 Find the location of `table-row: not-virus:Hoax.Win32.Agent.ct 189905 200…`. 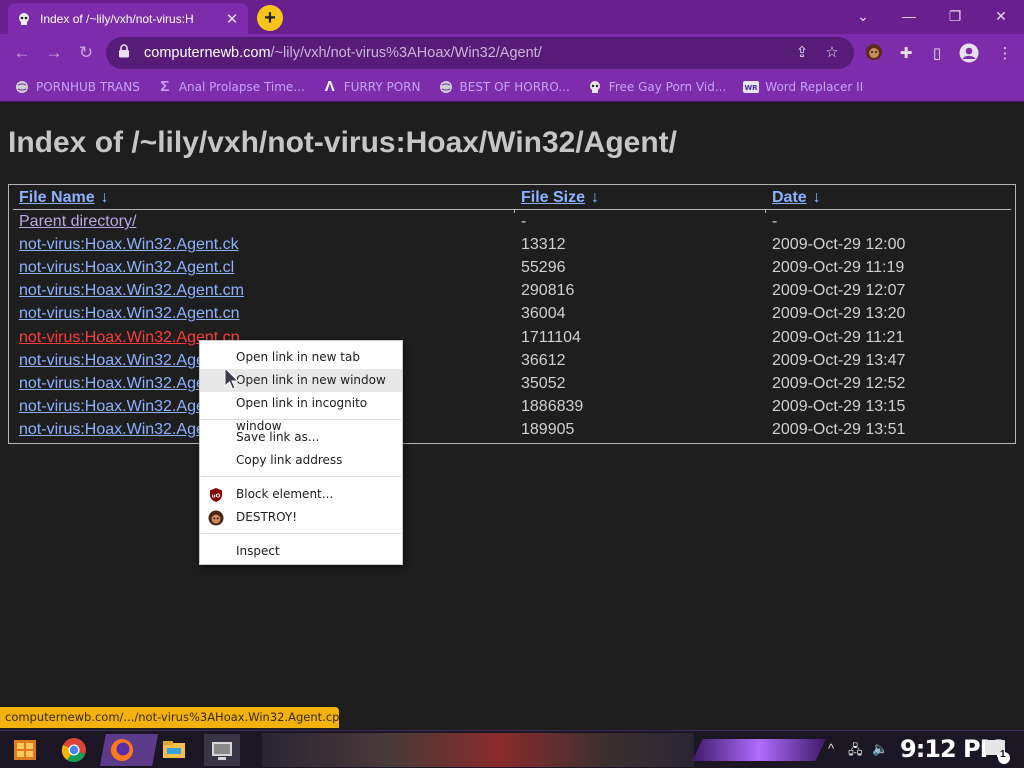

table-row: not-virus:Hoax.Win32.Agent.ct 189905 200… is located at coordinates (512, 432).